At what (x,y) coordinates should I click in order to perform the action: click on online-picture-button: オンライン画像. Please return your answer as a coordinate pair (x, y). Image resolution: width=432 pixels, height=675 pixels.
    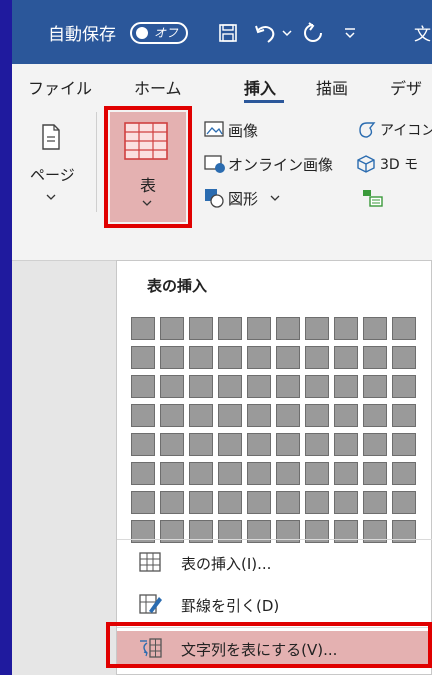
    Looking at the image, I should click on (279, 164).